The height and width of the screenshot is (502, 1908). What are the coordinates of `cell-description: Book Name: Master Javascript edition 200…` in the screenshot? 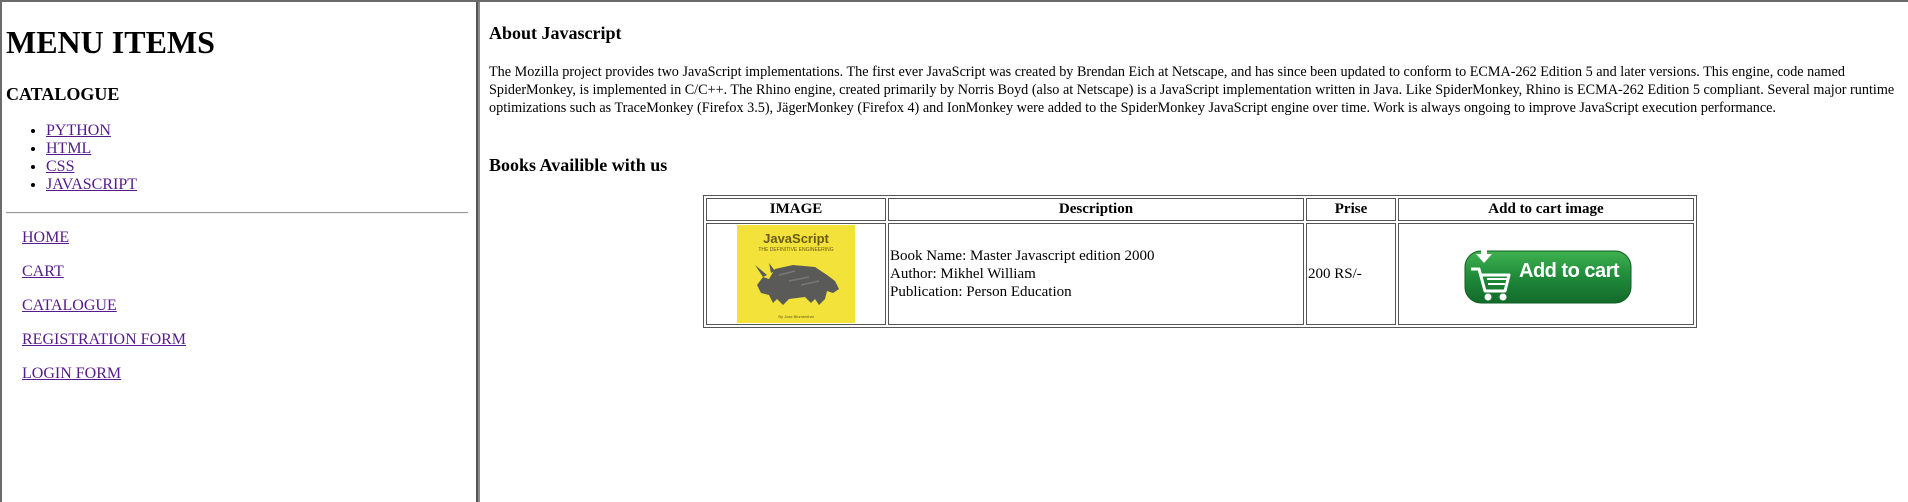 It's located at (1096, 274).